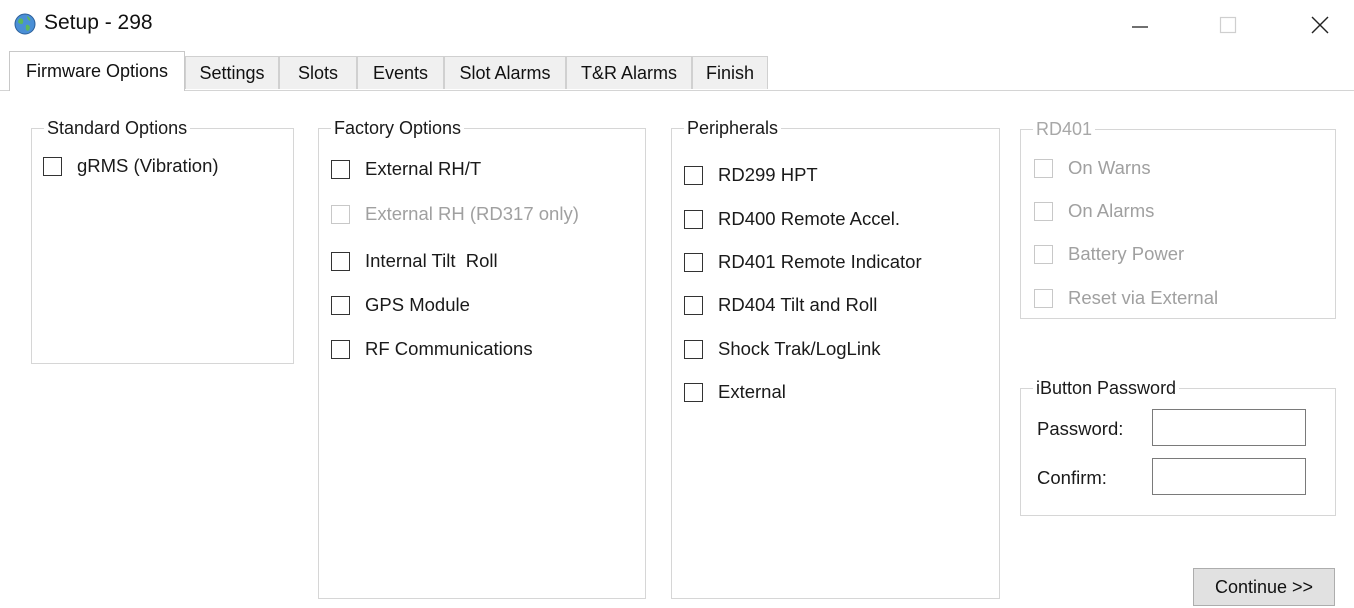 The image size is (1354, 608). I want to click on tab-tr-alarms: T&R Alarms, so click(629, 72).